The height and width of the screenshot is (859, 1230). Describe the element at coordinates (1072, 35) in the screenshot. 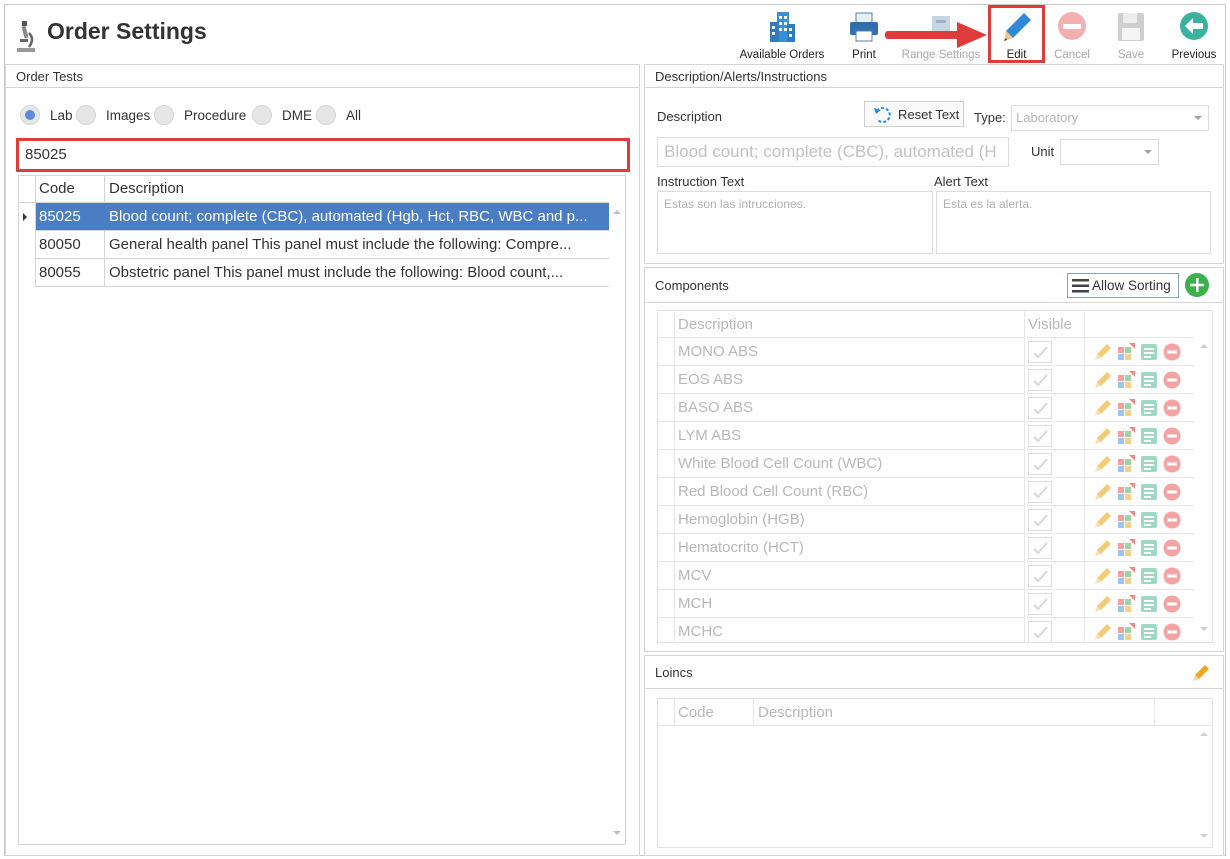

I see `cancel-button: Cancel` at that location.